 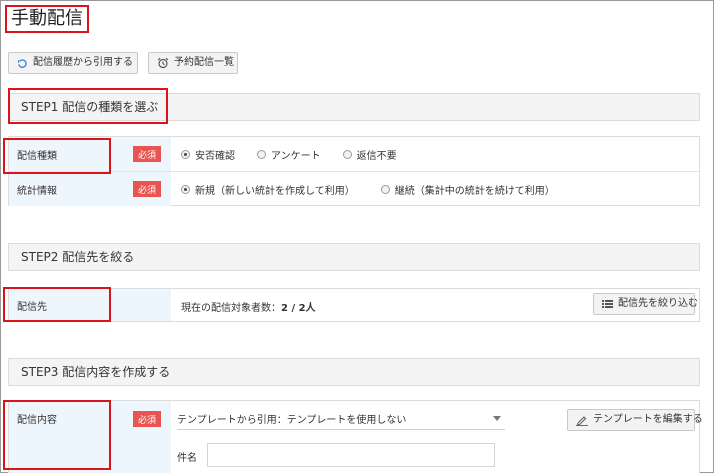 I want to click on delivery-type-row: 配信種類 必須 安否確認 アンケート 返信不要, so click(x=354, y=154).